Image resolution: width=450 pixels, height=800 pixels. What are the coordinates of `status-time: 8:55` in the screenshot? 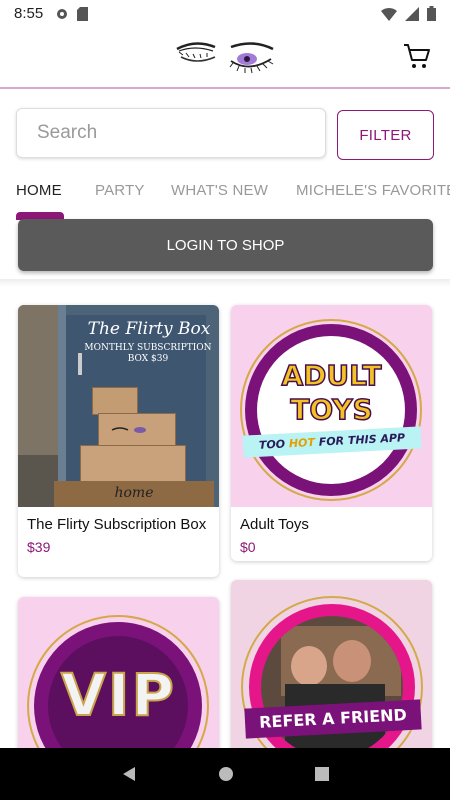 It's located at (29, 13).